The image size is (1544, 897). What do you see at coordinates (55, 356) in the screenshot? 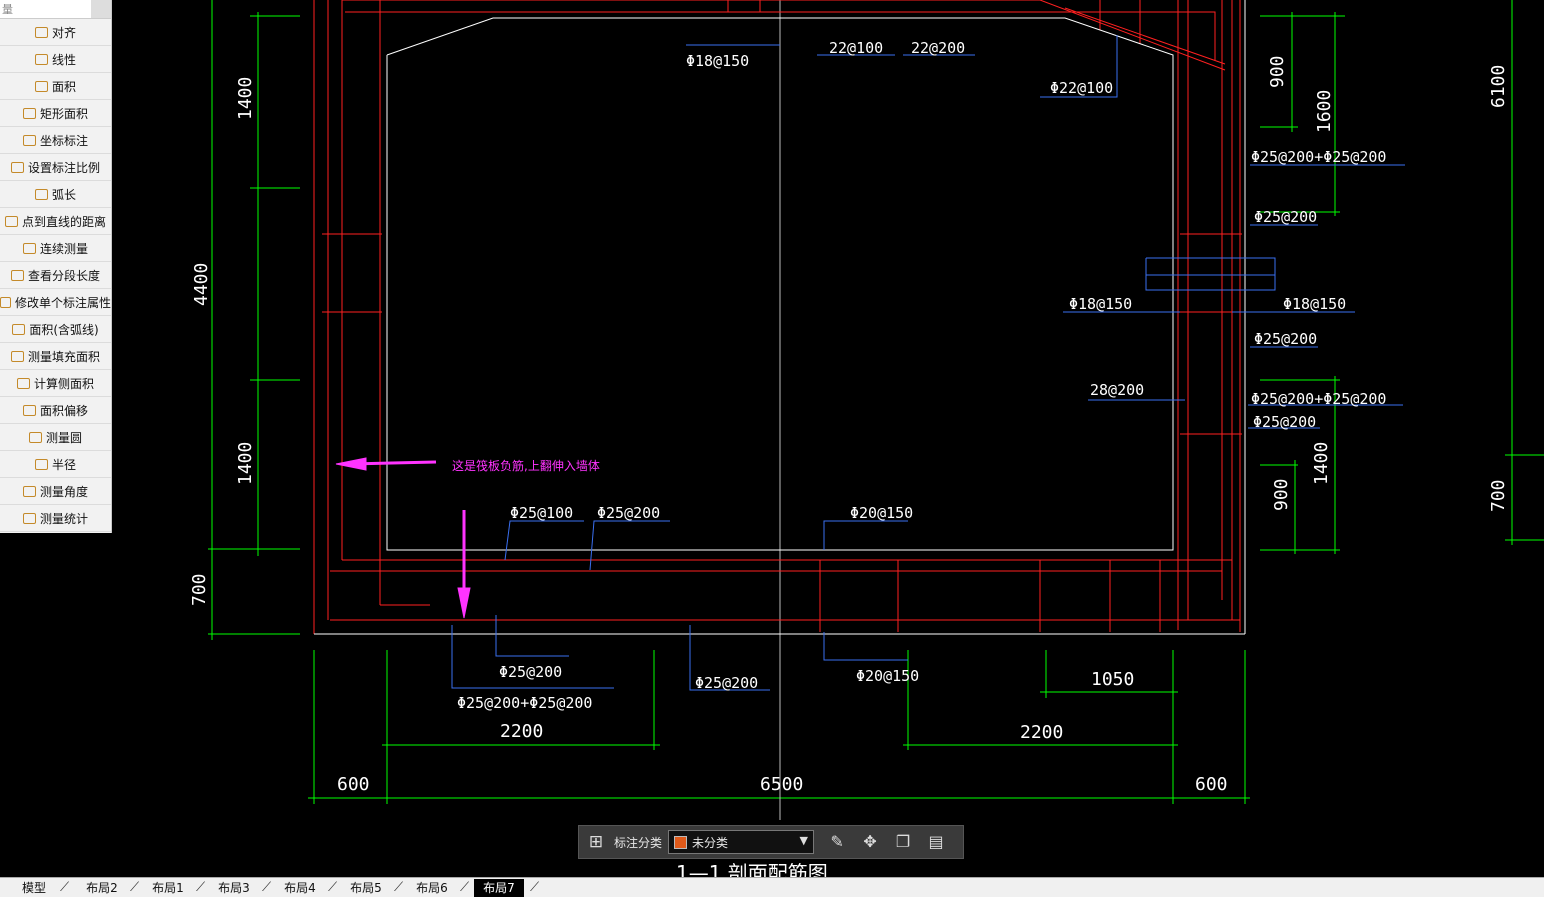
I see `tool-item: 测量填充面积` at bounding box center [55, 356].